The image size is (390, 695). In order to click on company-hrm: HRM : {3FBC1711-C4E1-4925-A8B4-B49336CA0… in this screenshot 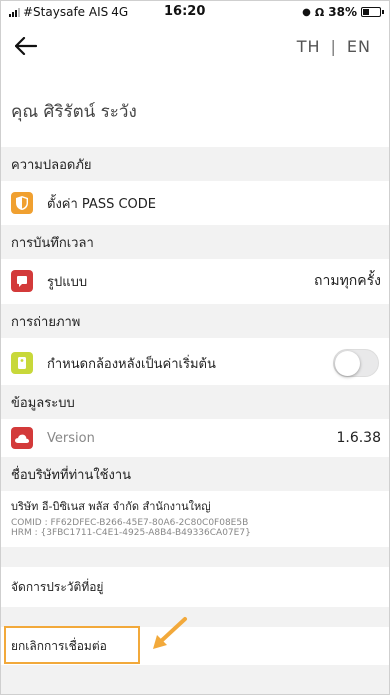, I will do `click(131, 533)`.